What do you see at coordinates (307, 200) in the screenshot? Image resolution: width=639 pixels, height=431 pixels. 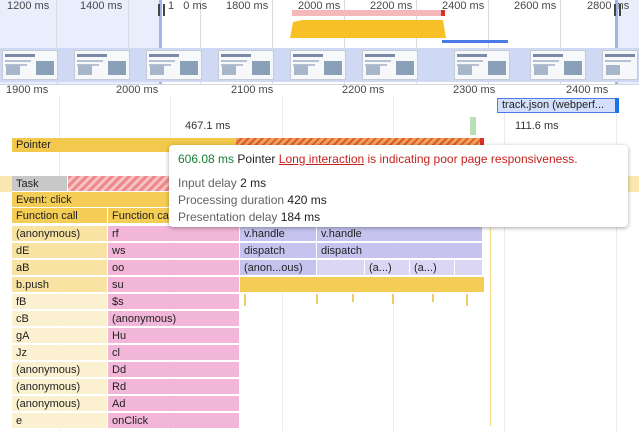 I see `processing-duration-value: 420 ms` at bounding box center [307, 200].